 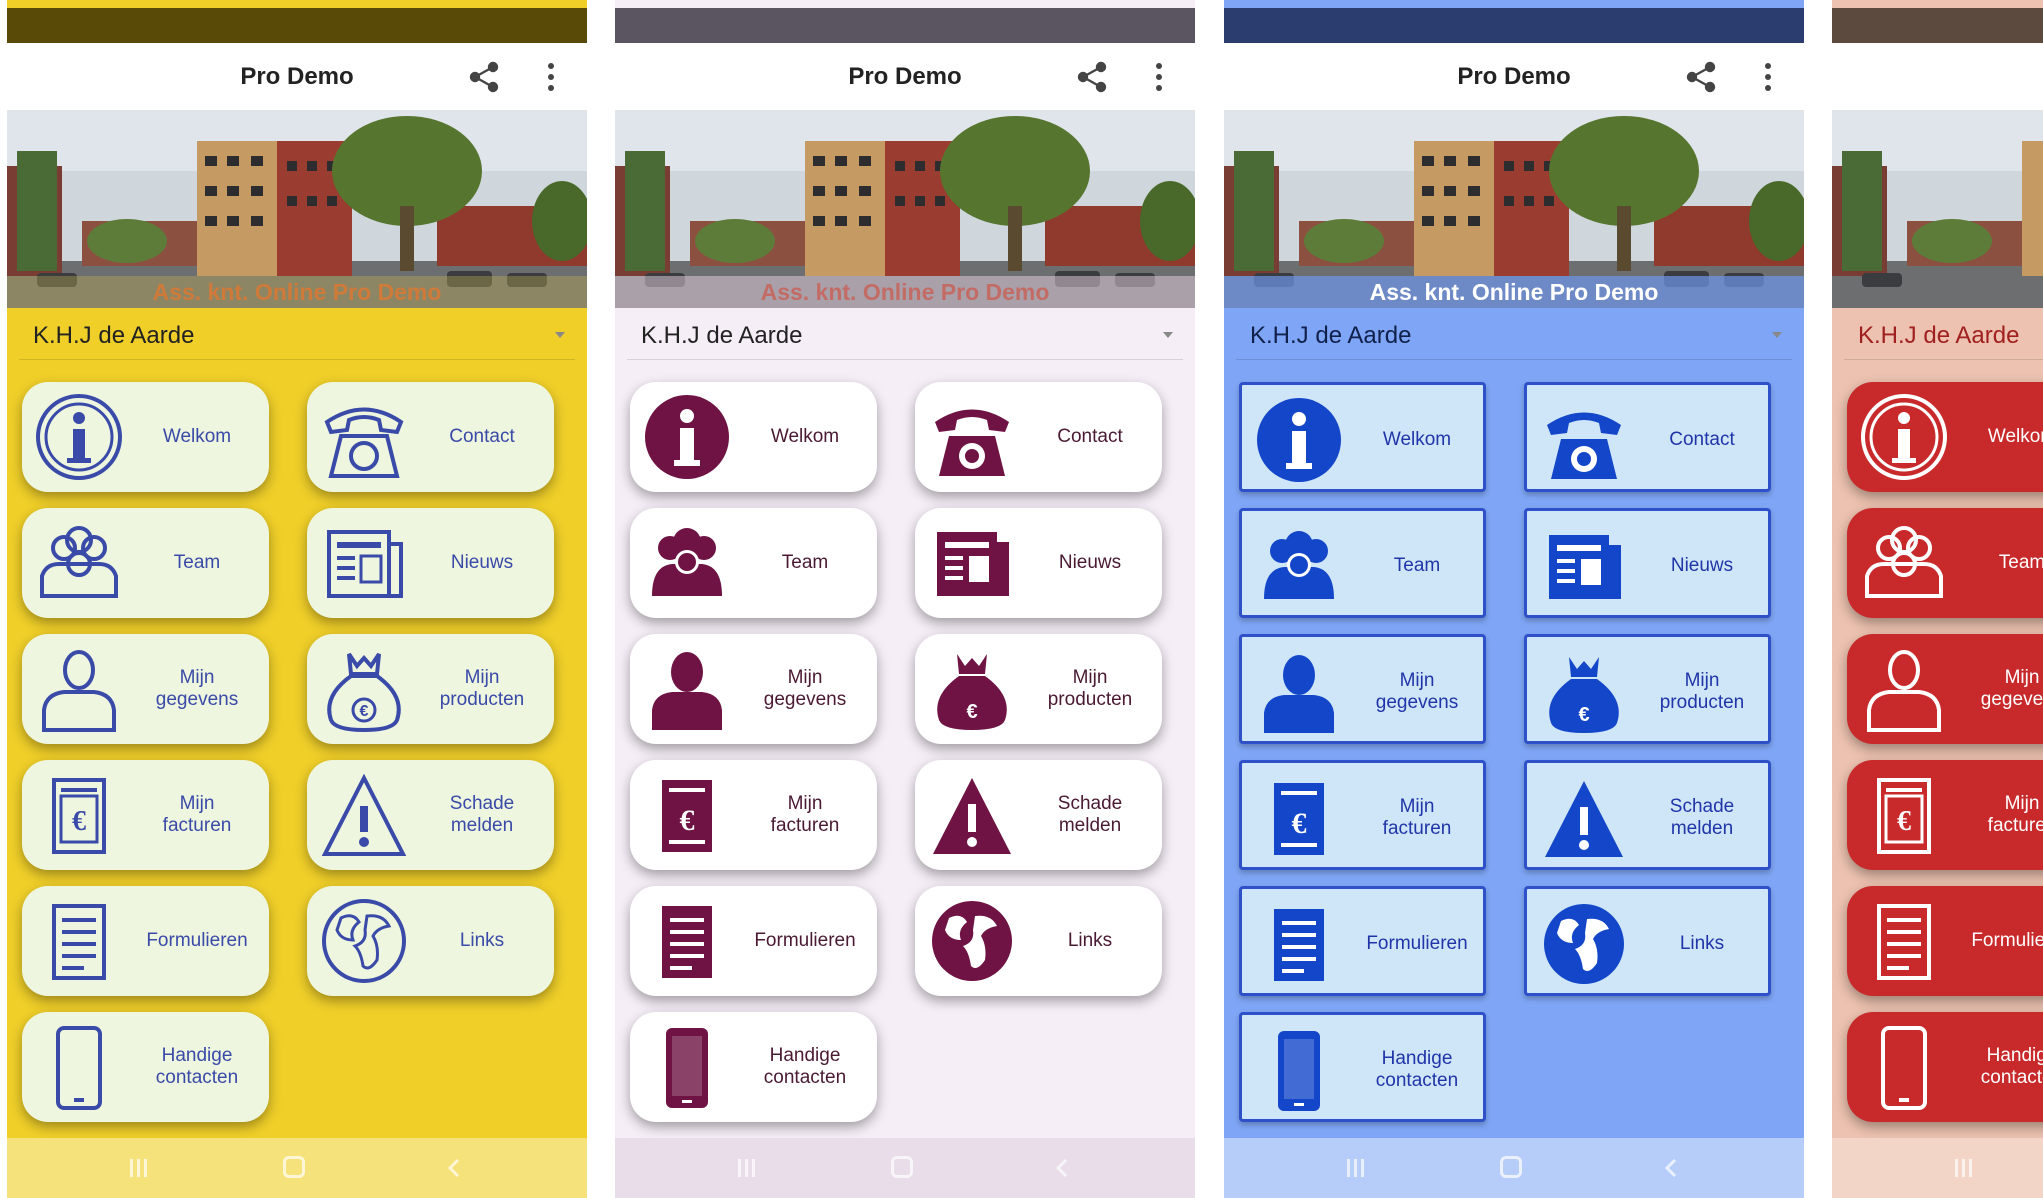 What do you see at coordinates (1090, 436) in the screenshot?
I see `tile-label: Contact` at bounding box center [1090, 436].